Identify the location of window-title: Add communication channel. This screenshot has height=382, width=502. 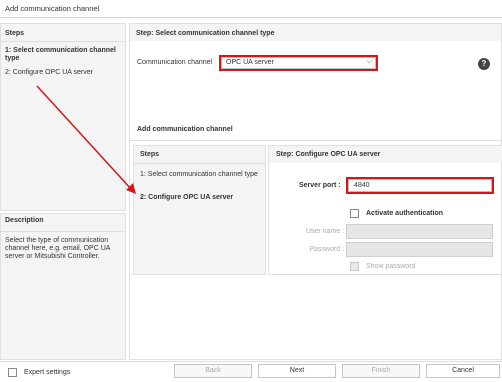
(52, 8).